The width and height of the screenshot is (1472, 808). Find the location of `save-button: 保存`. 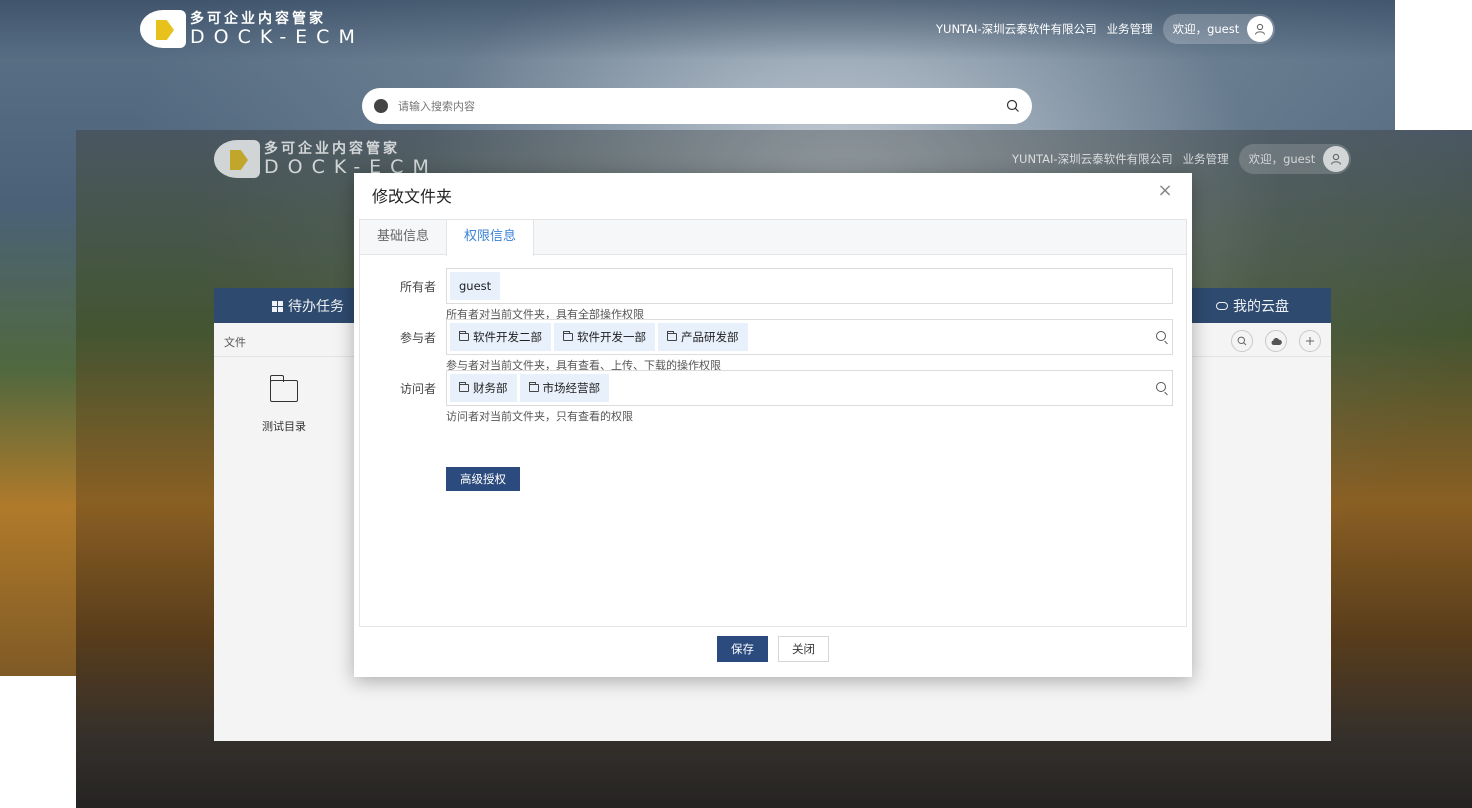

save-button: 保存 is located at coordinates (742, 649).